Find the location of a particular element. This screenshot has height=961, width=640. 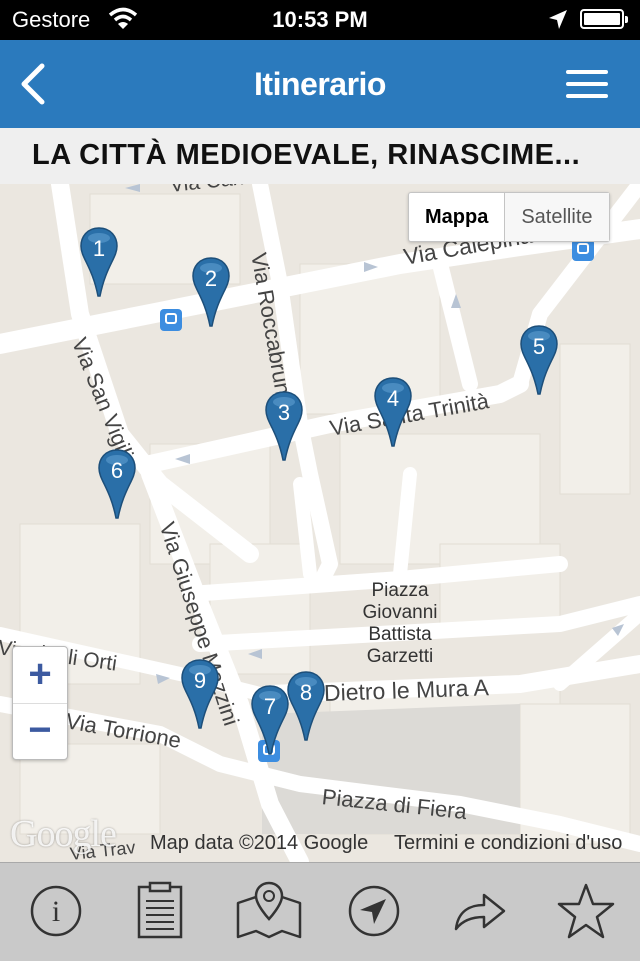

map-pin-5: 5 is located at coordinates (540, 360).